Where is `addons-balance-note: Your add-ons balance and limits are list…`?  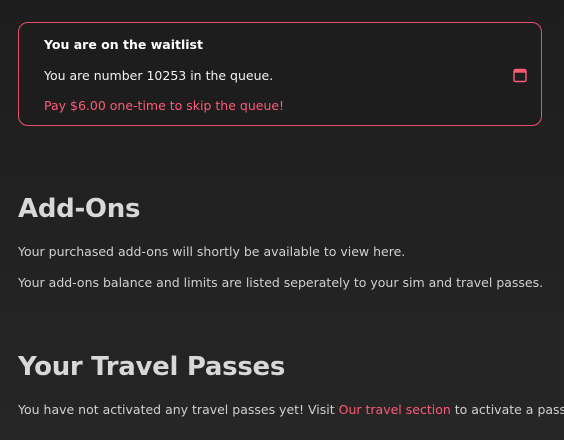
addons-balance-note: Your add-ons balance and limits are list… is located at coordinates (281, 282).